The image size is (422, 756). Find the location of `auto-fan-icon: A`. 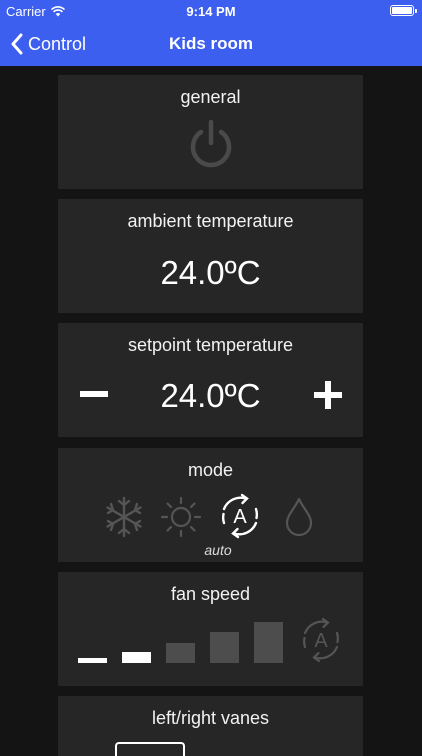

auto-fan-icon: A is located at coordinates (321, 640).